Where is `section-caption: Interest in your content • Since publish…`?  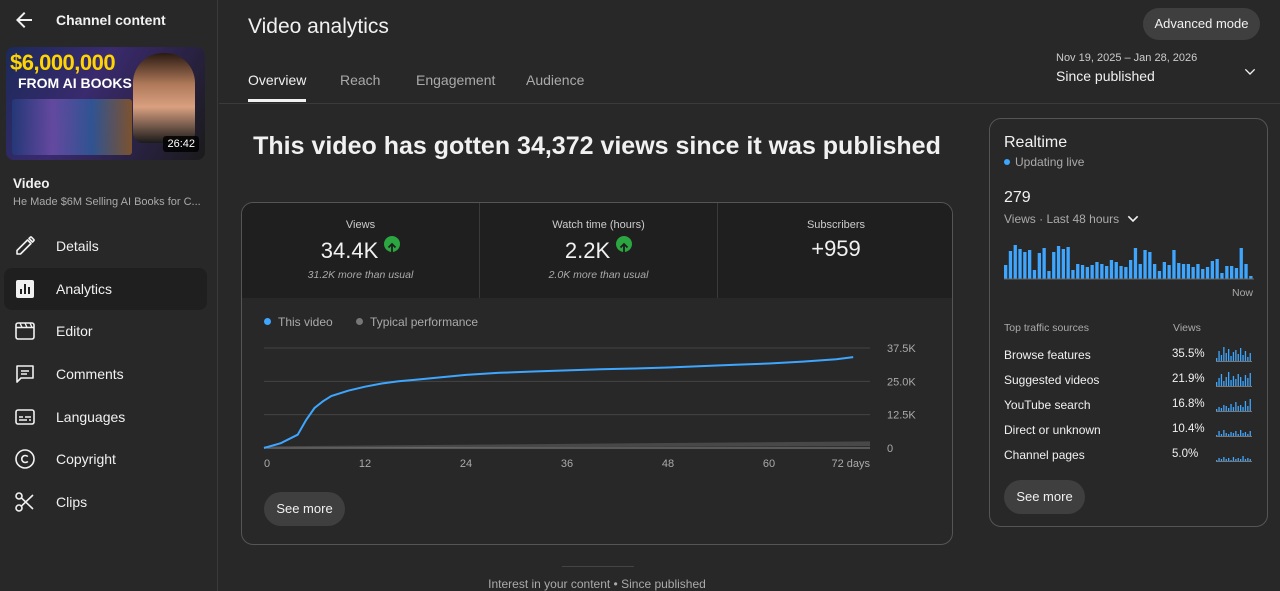 section-caption: Interest in your content • Since publish… is located at coordinates (597, 584).